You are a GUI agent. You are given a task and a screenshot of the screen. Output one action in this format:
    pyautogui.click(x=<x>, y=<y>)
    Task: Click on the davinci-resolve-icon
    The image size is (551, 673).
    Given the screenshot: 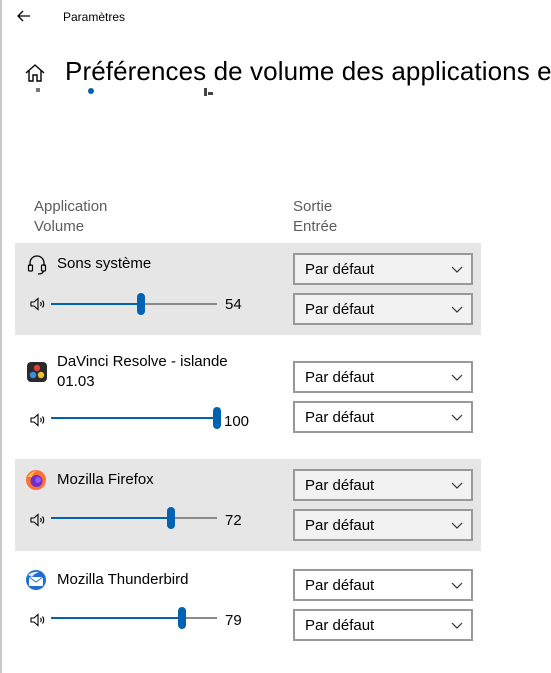 What is the action you would take?
    pyautogui.click(x=37, y=372)
    